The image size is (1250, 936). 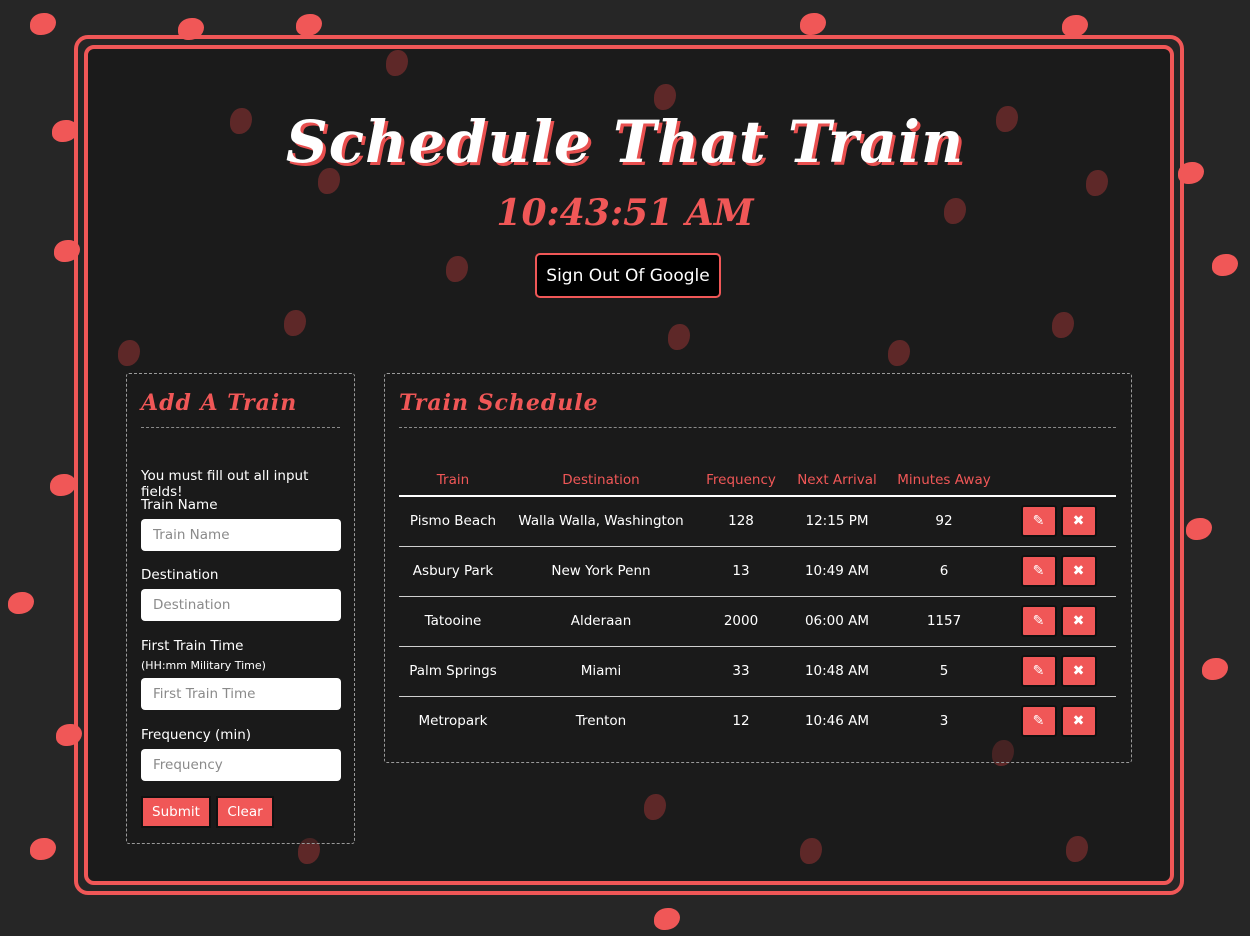 I want to click on frequency-cell: 12, so click(x=741, y=721).